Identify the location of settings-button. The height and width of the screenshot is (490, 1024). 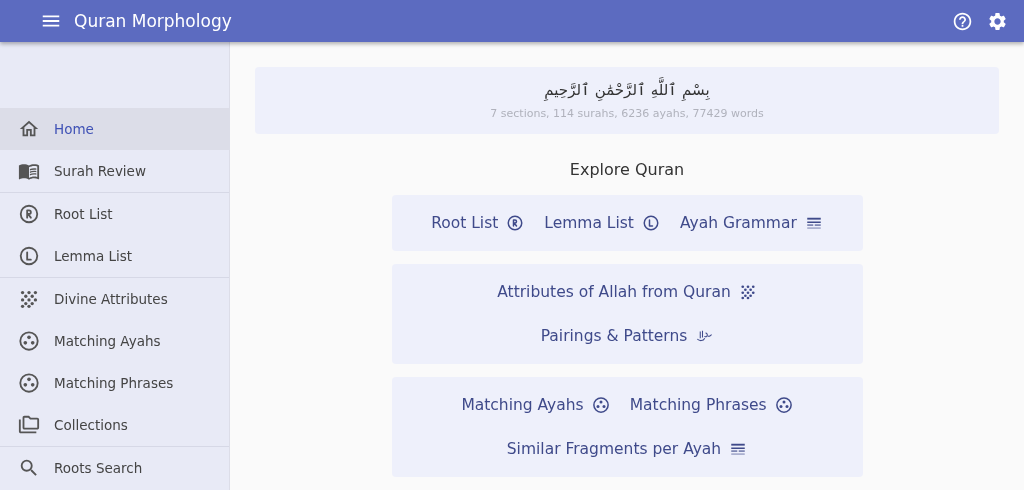
(997, 21).